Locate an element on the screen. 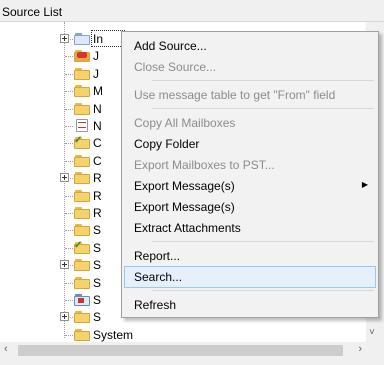  horizontal-scroll-thumb is located at coordinates (180, 350).